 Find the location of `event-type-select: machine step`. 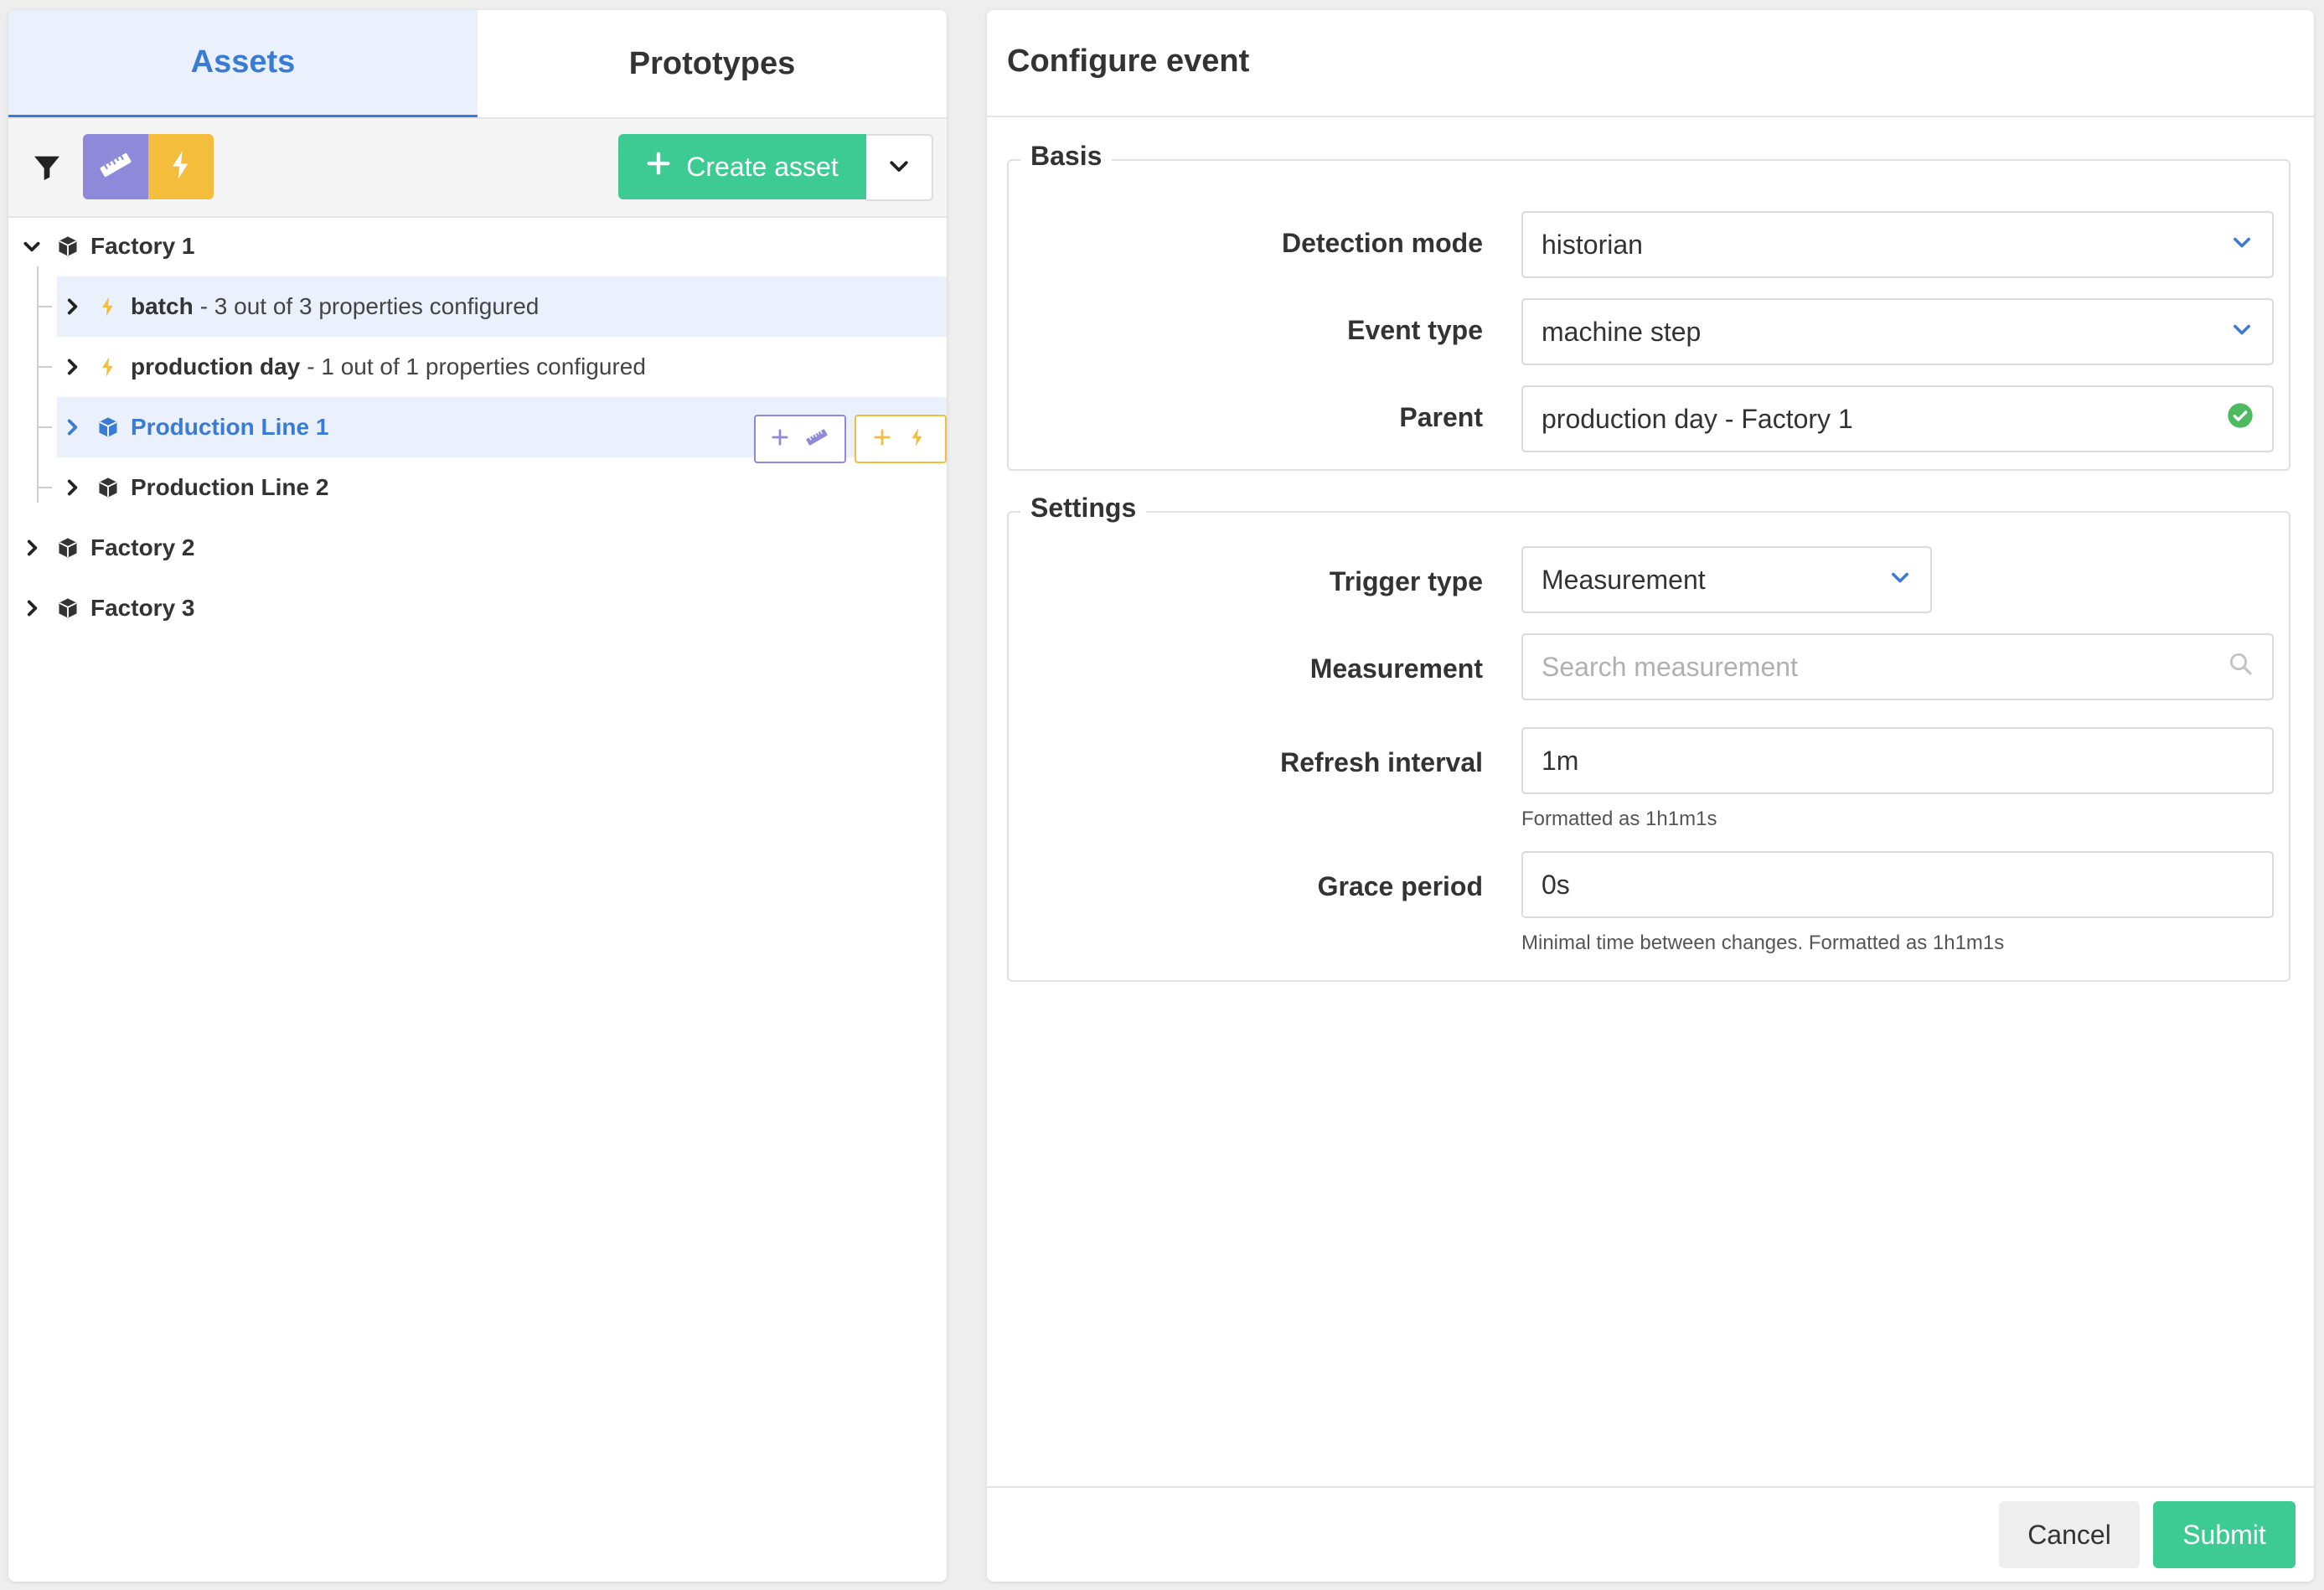

event-type-select: machine step is located at coordinates (1897, 331).